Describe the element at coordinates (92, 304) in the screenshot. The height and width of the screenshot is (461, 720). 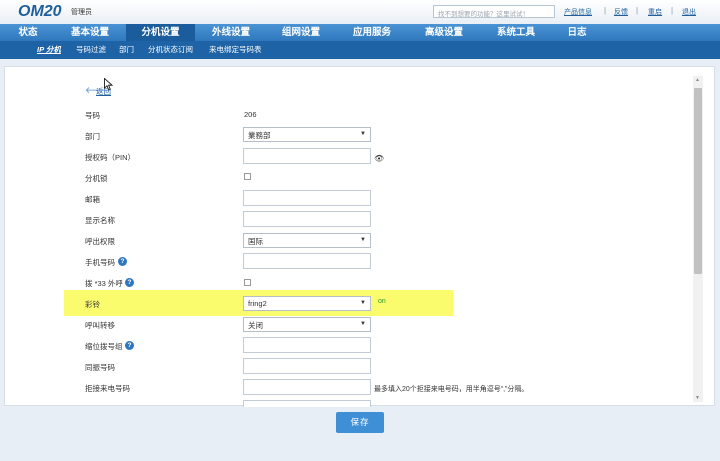
I see `ringback-label: 彩铃` at that location.